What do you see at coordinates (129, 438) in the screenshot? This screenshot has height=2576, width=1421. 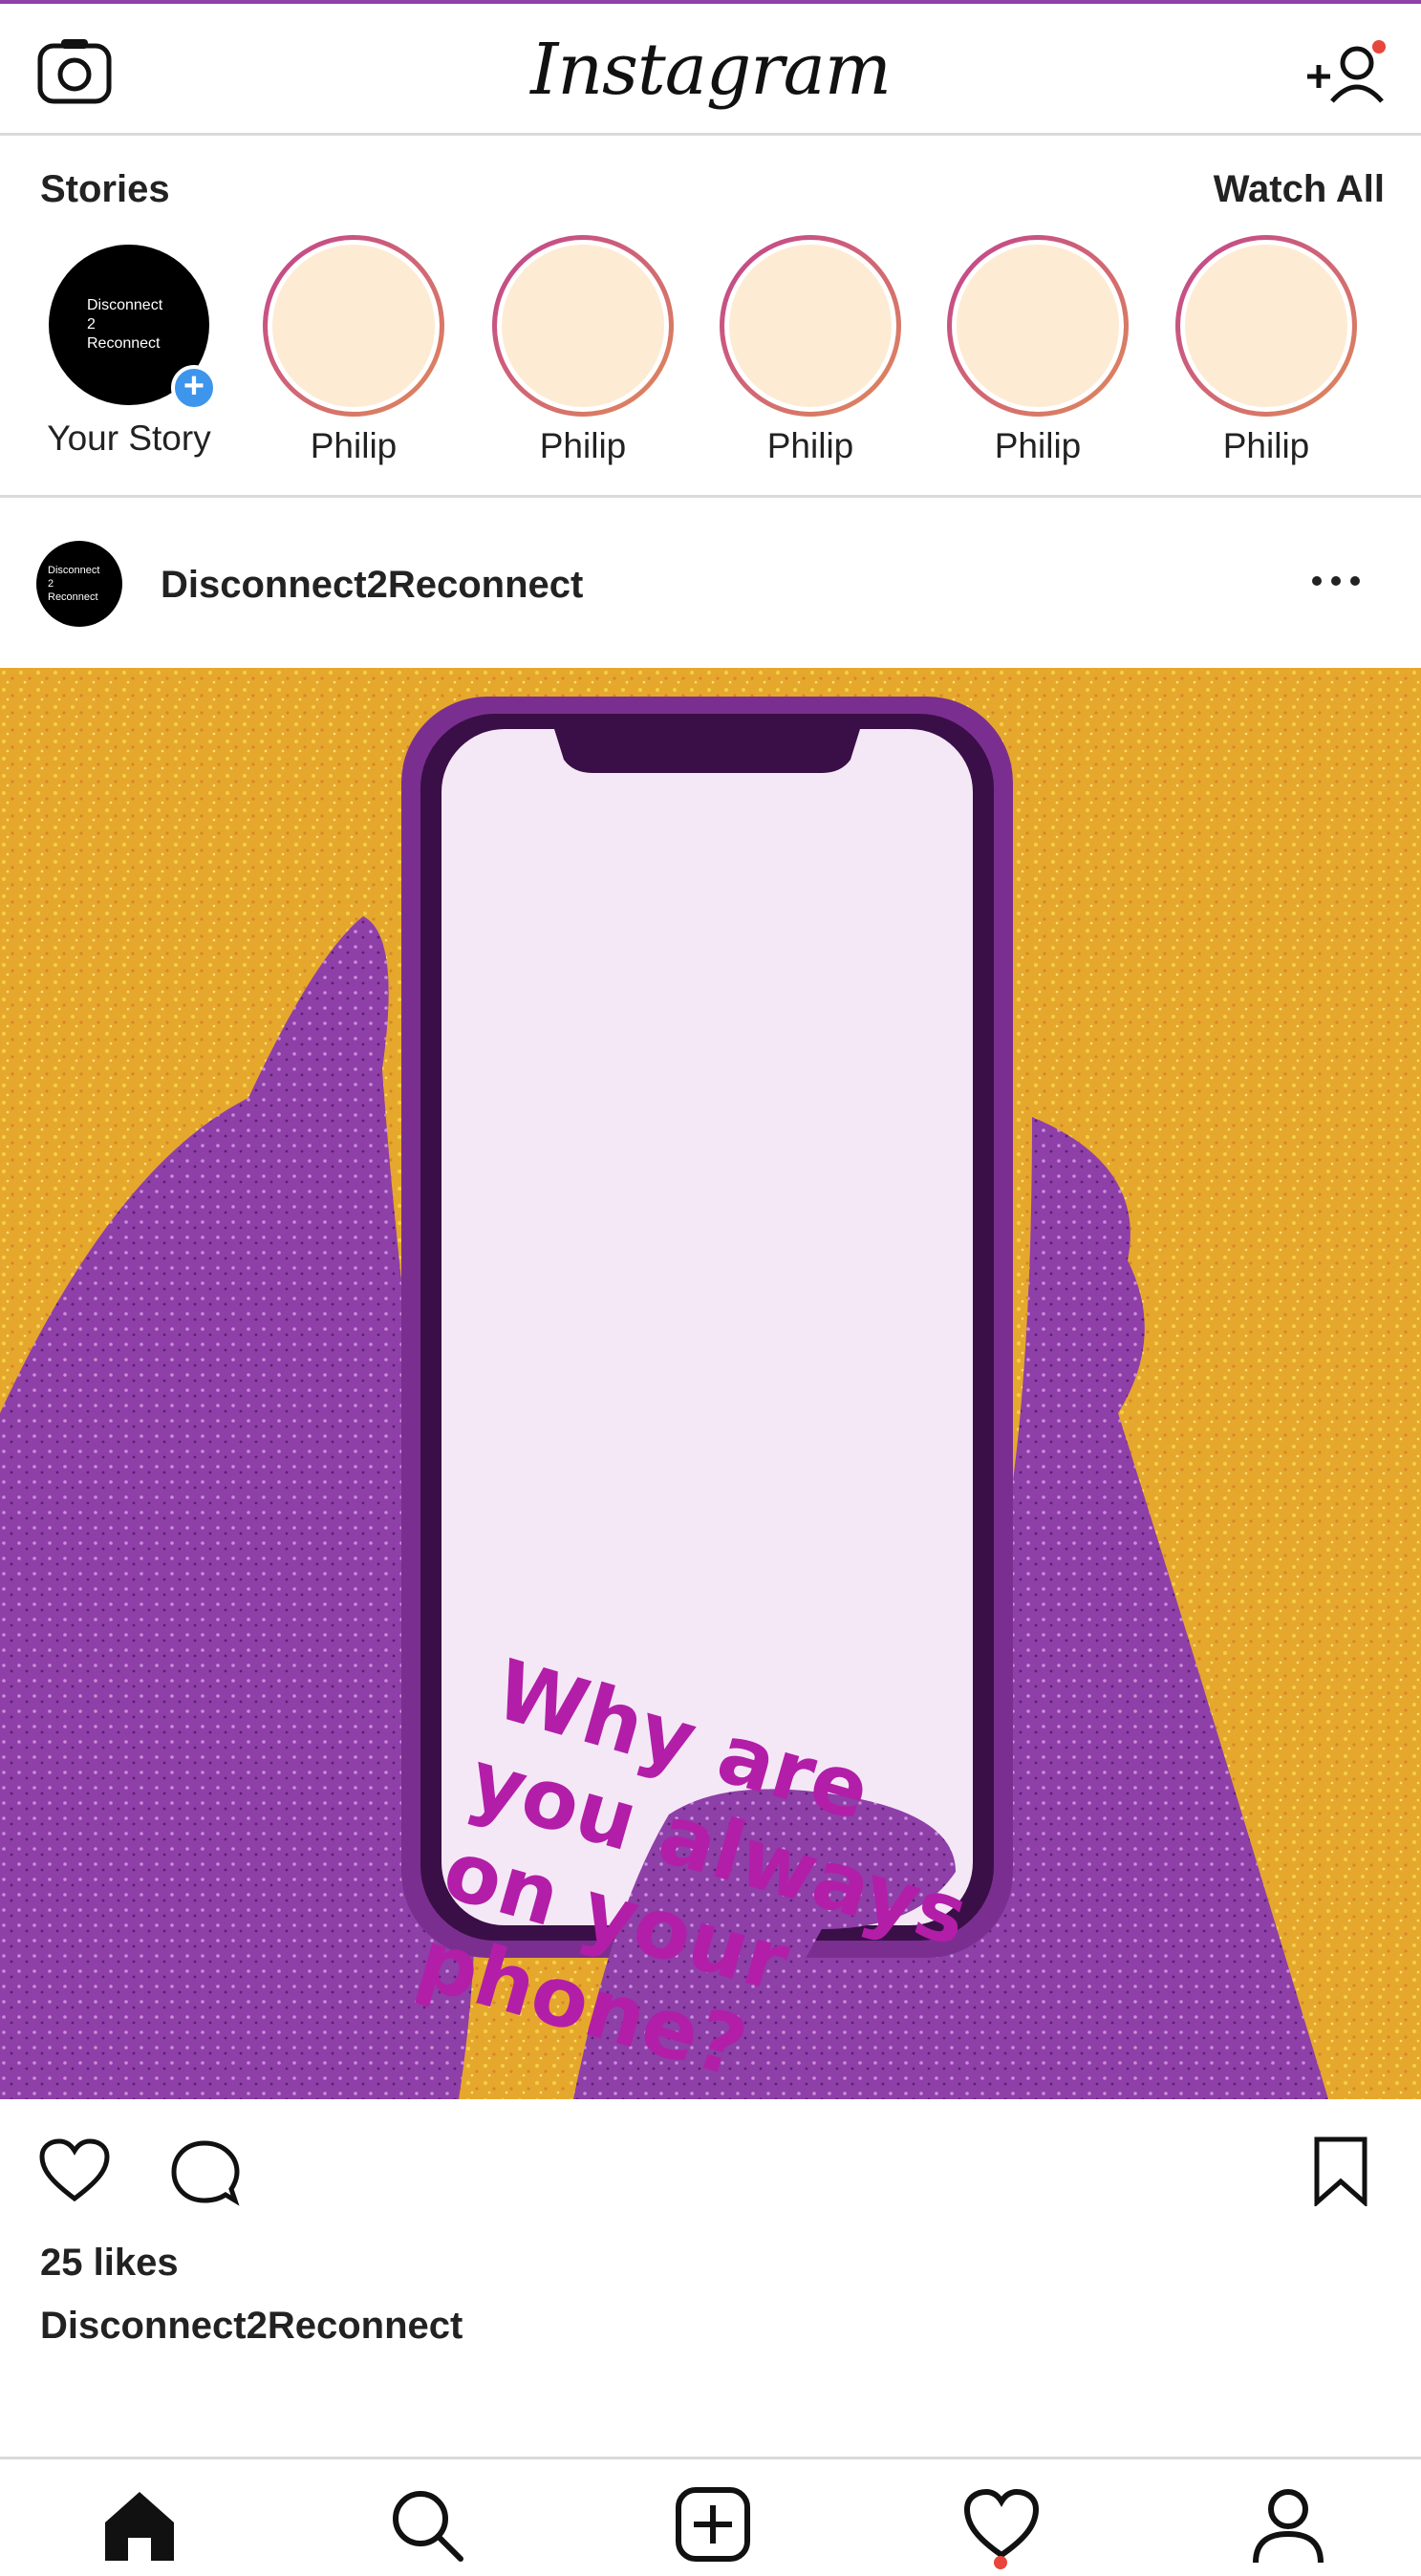 I see `your-story-label: Your Story` at bounding box center [129, 438].